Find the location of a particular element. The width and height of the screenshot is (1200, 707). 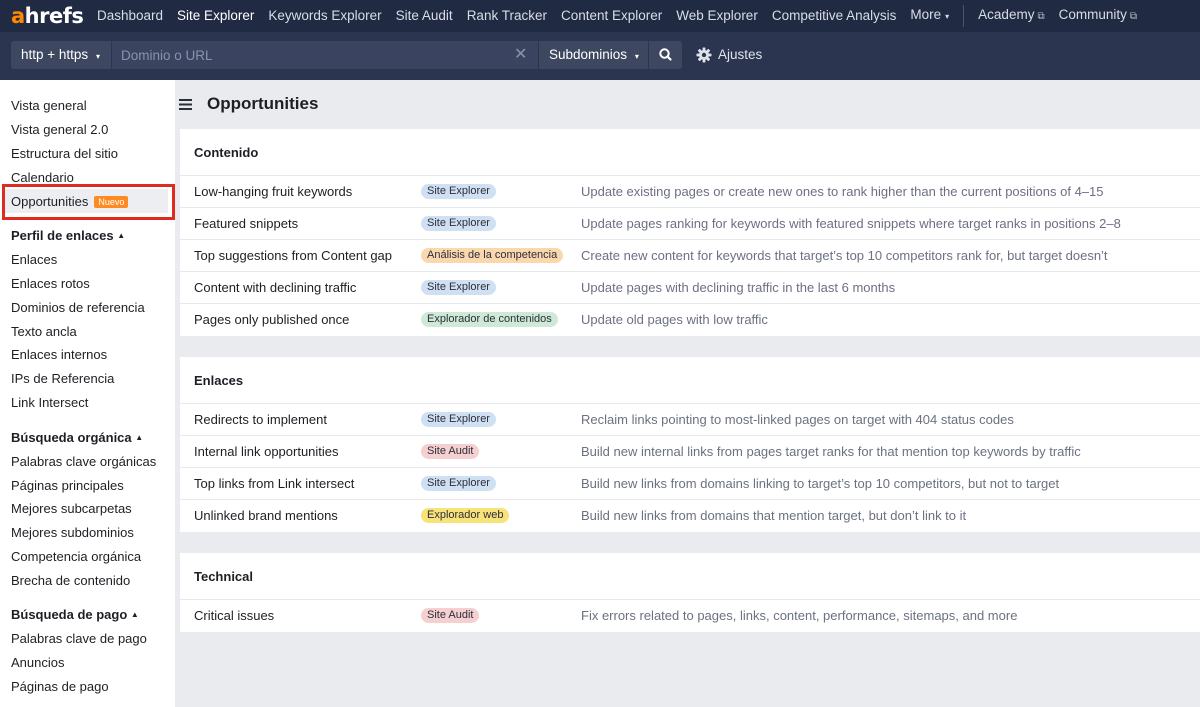

sidebar-item-opportunities: Opportunities Nuevo is located at coordinates (70, 201).